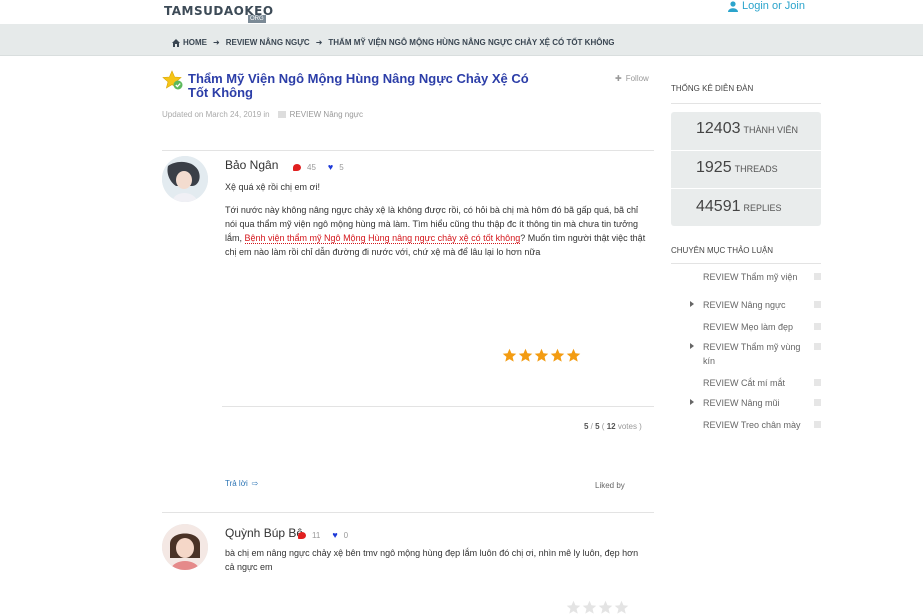  Describe the element at coordinates (172, 80) in the screenshot. I see `star-badge-icon` at that location.